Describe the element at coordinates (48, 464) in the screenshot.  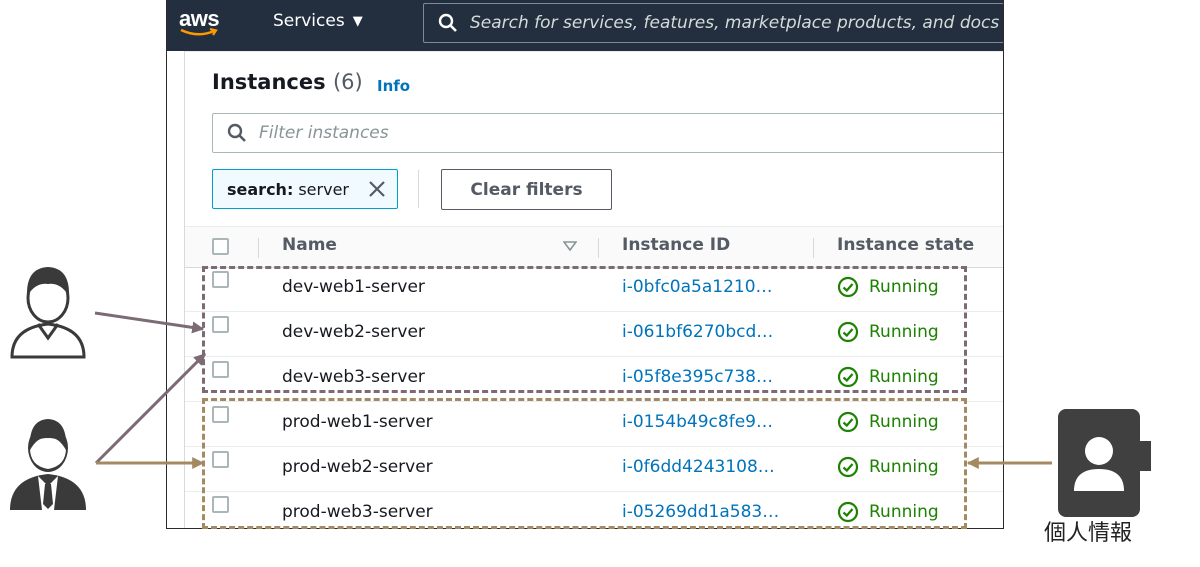
I see `admin-user-icon` at that location.